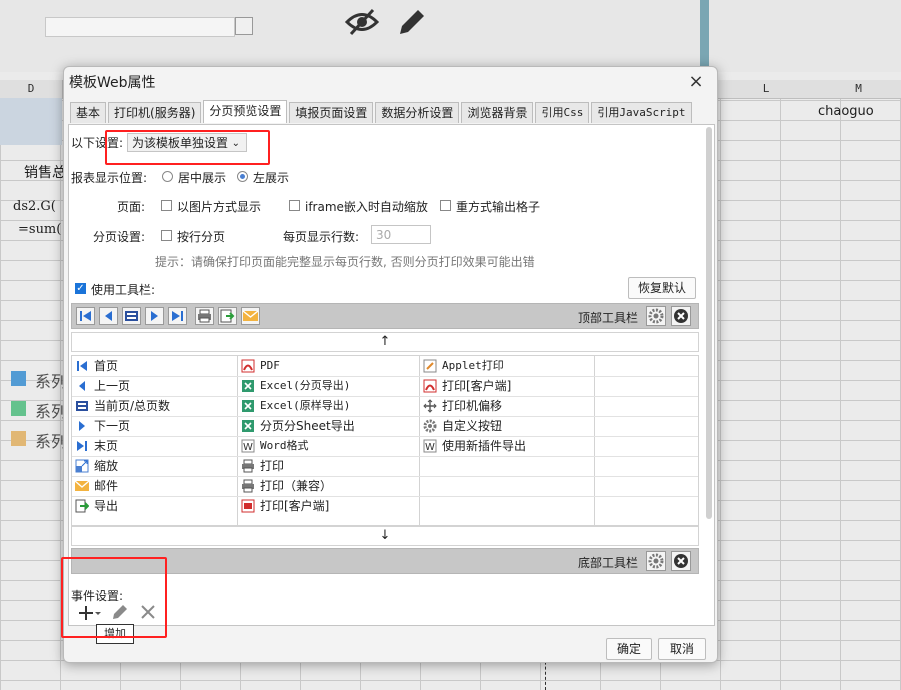  I want to click on tab-ref-javascript: 引用JavaScript, so click(641, 112).